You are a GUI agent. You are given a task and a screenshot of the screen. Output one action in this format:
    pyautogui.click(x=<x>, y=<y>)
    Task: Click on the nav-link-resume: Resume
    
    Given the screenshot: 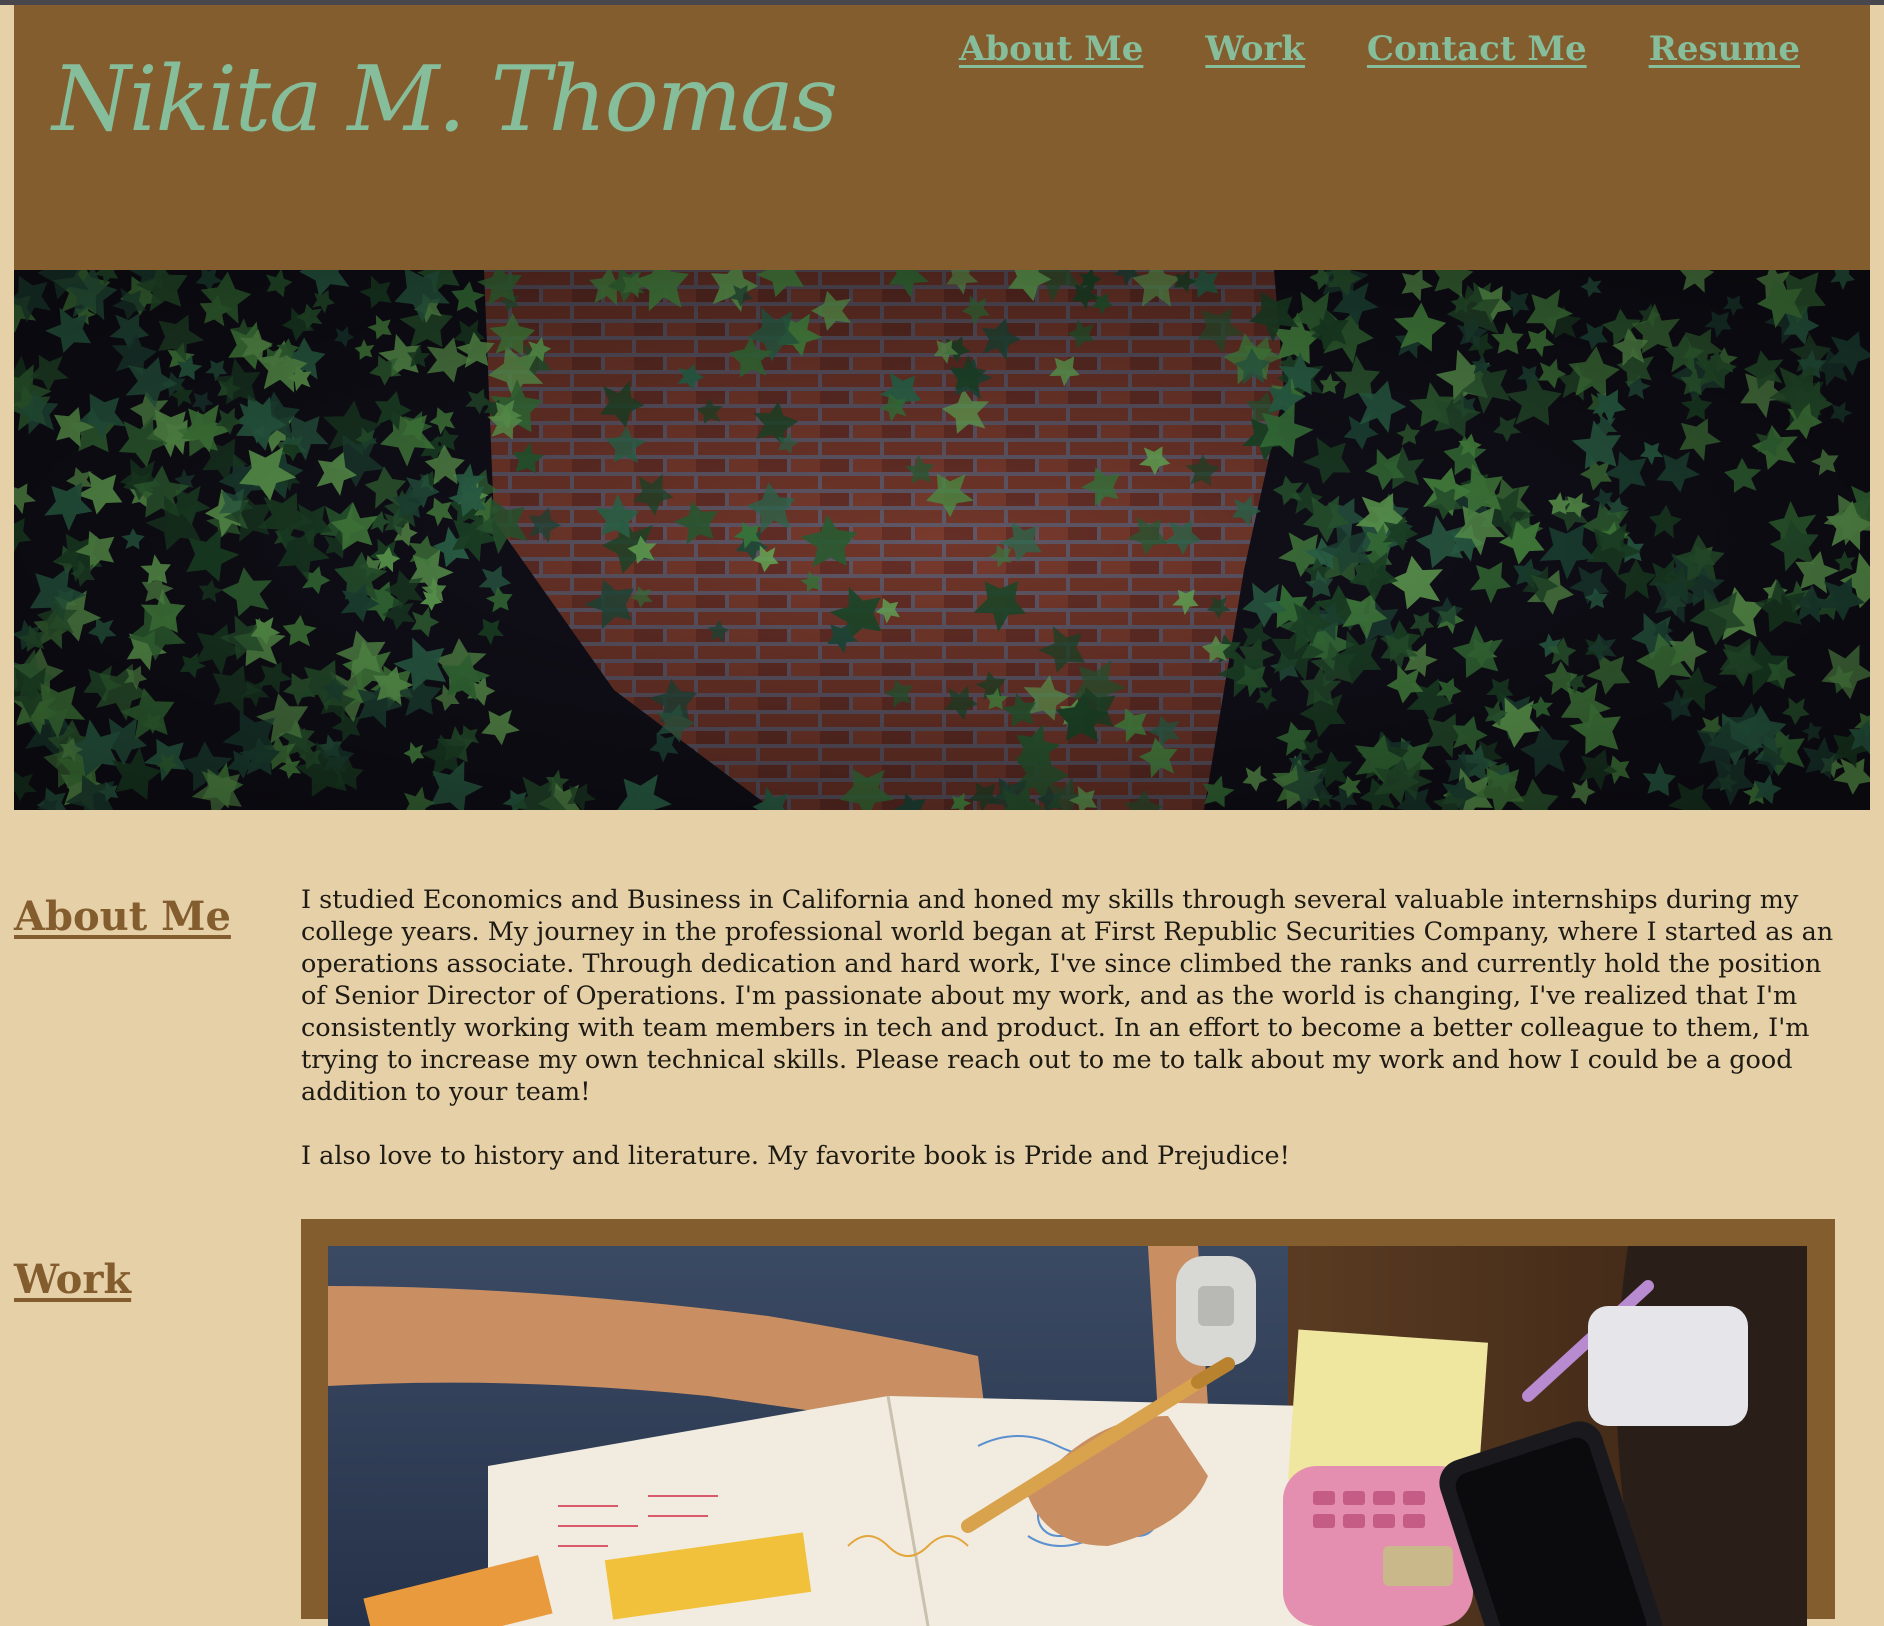 What is the action you would take?
    pyautogui.click(x=1724, y=49)
    